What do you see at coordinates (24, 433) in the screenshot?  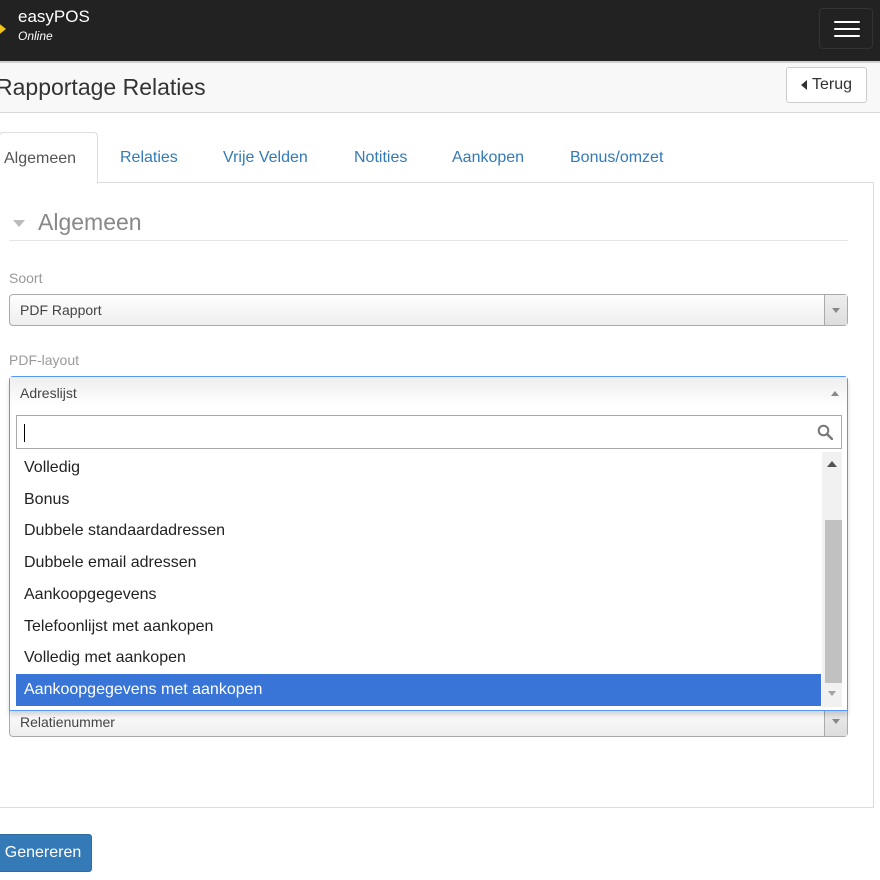 I see `text-cursor` at bounding box center [24, 433].